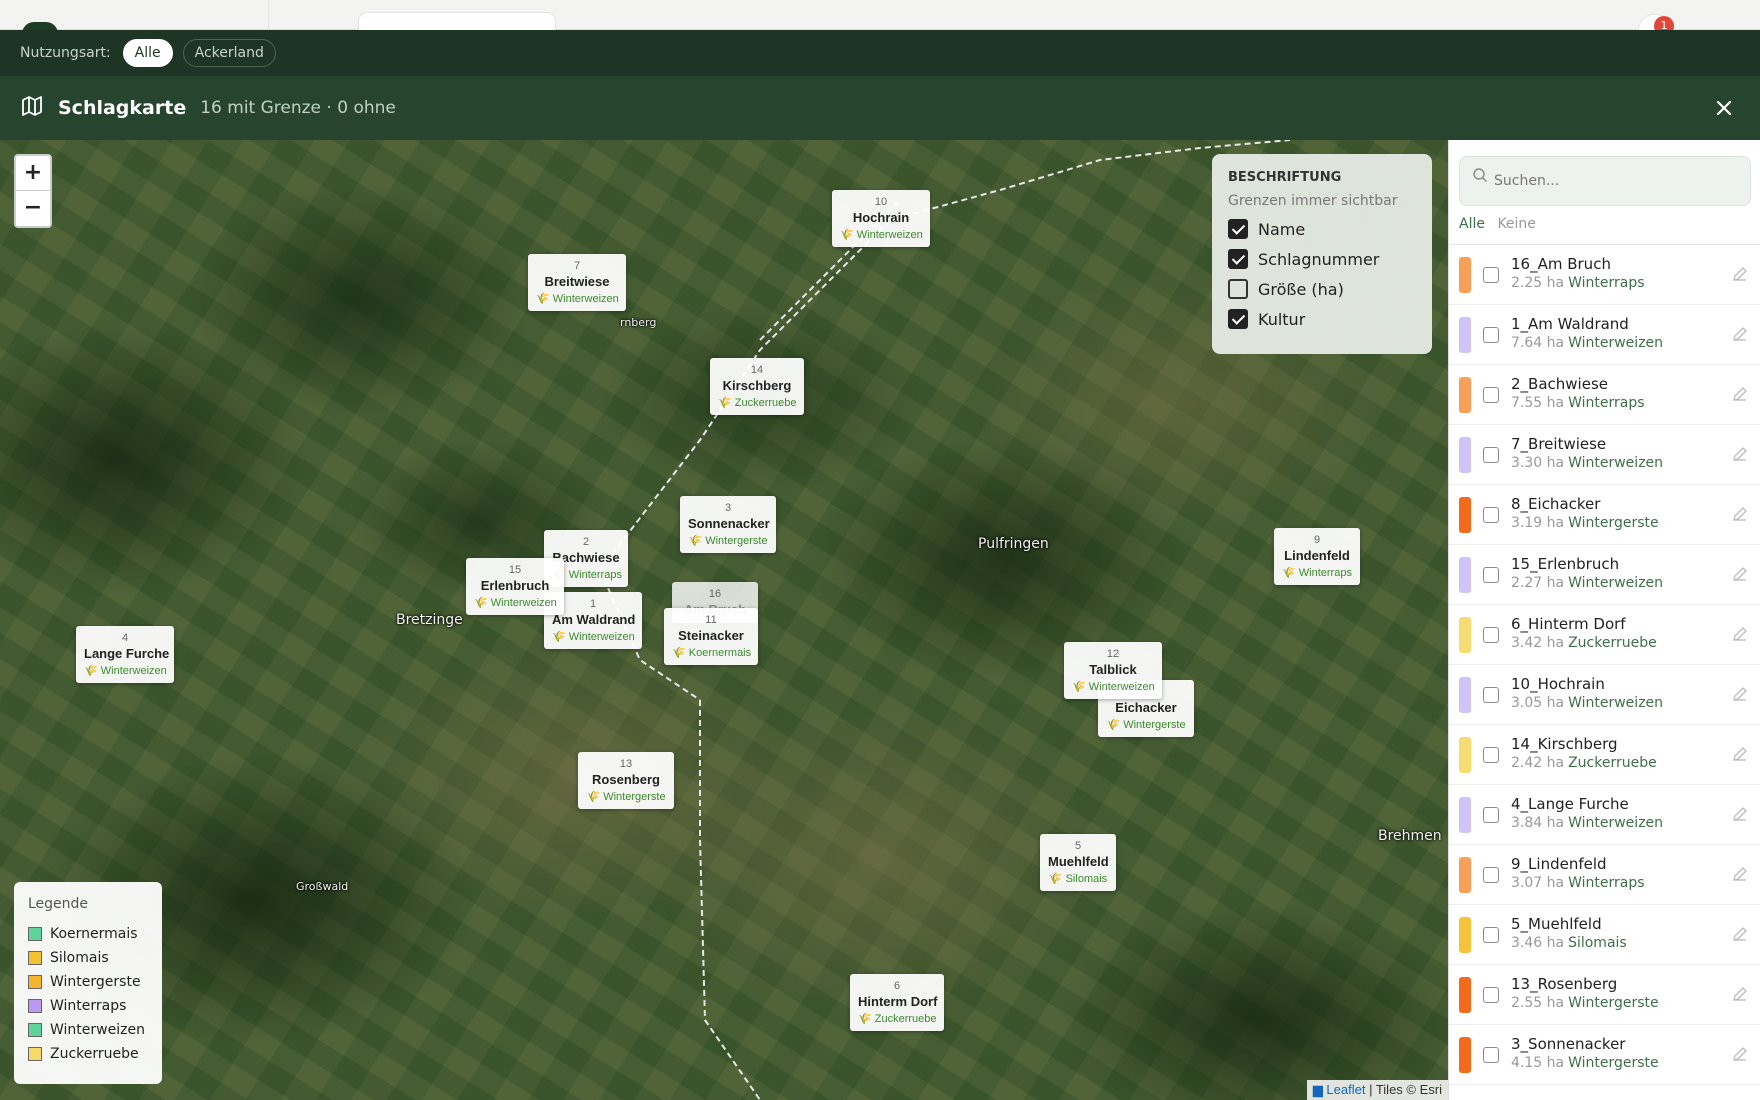 The height and width of the screenshot is (1100, 1760). Describe the element at coordinates (1587, 823) in the screenshot. I see `field-meta: 3.84 ha Winterweizen` at that location.